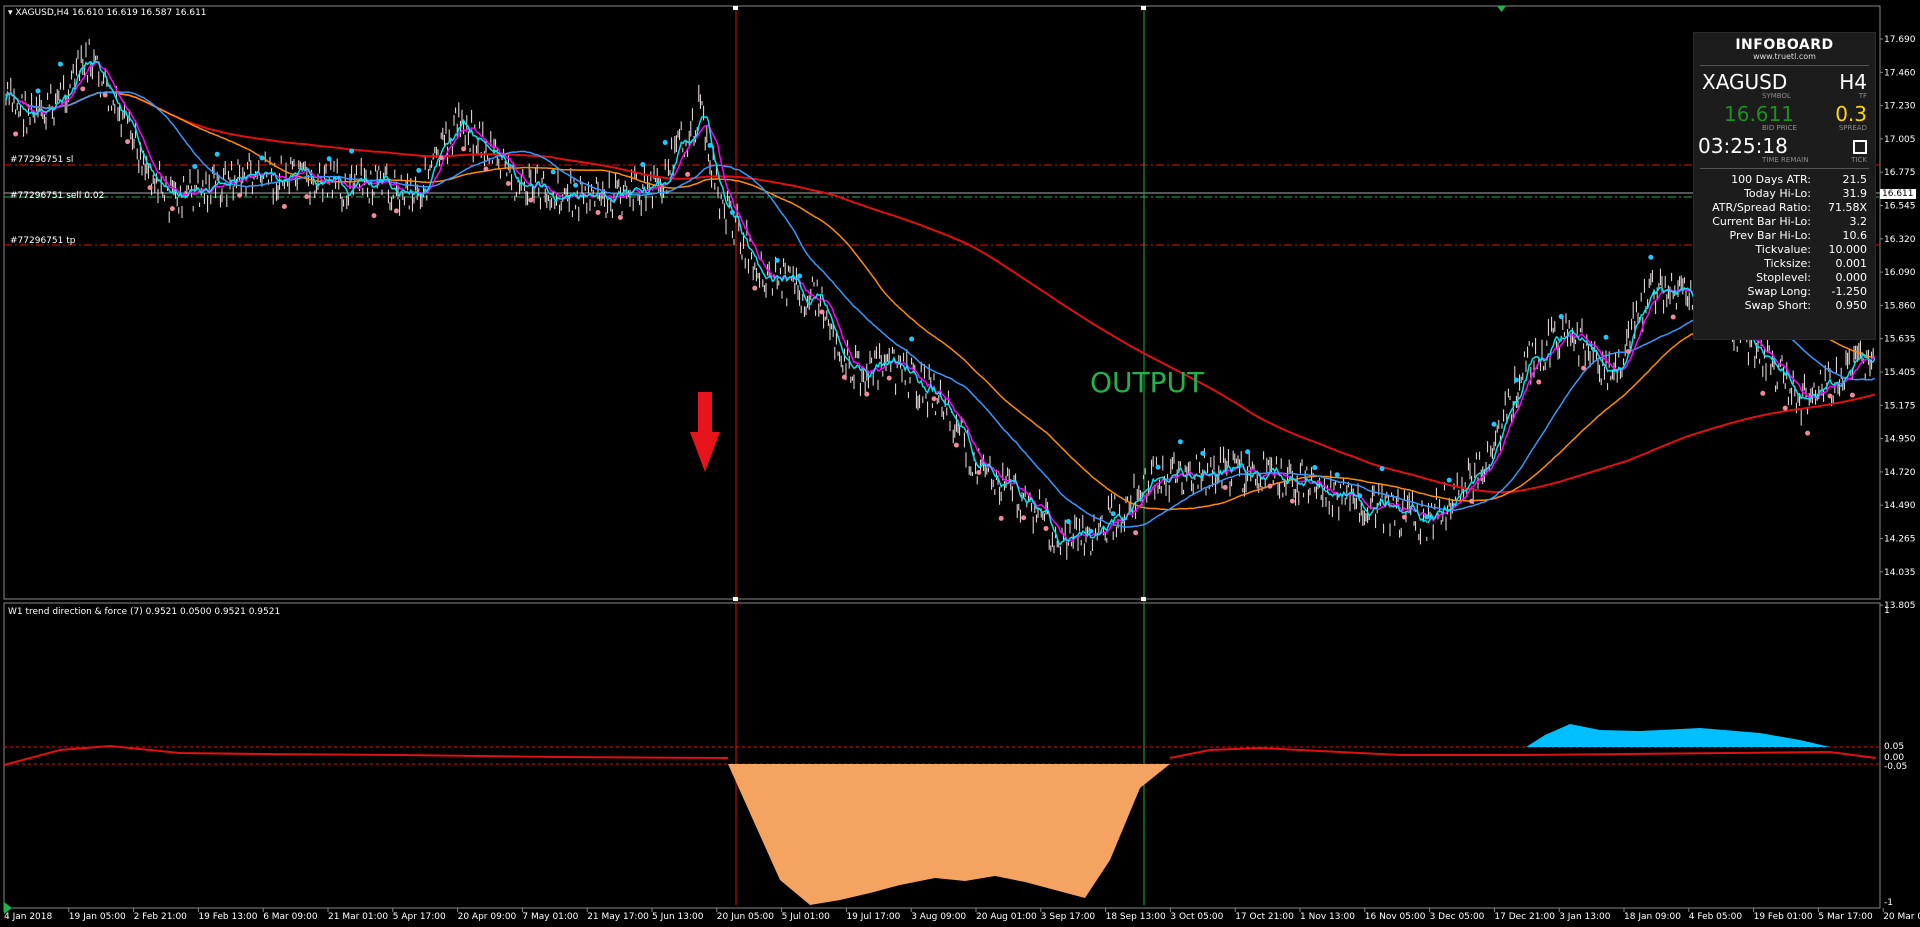 The height and width of the screenshot is (927, 1920). Describe the element at coordinates (1900, 73) in the screenshot. I see `price-axis-label: 17.460` at that location.